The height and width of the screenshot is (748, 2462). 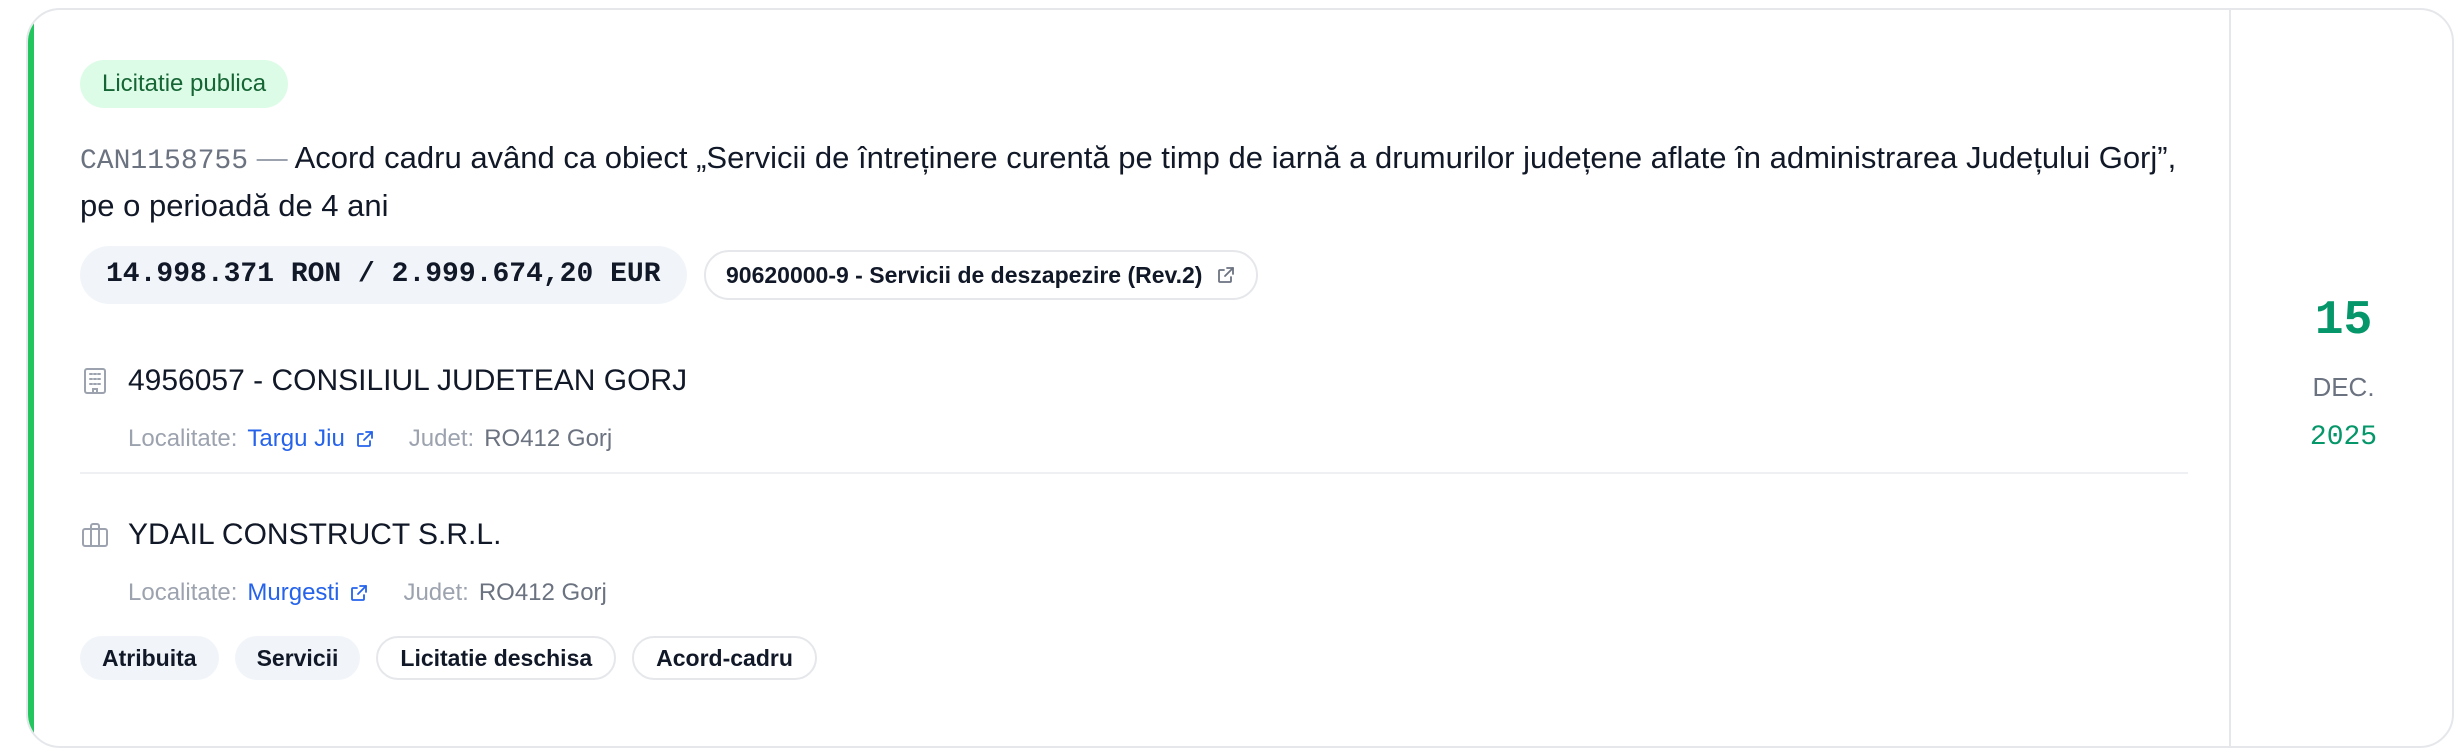 I want to click on tag-category: Servicii, so click(x=297, y=658).